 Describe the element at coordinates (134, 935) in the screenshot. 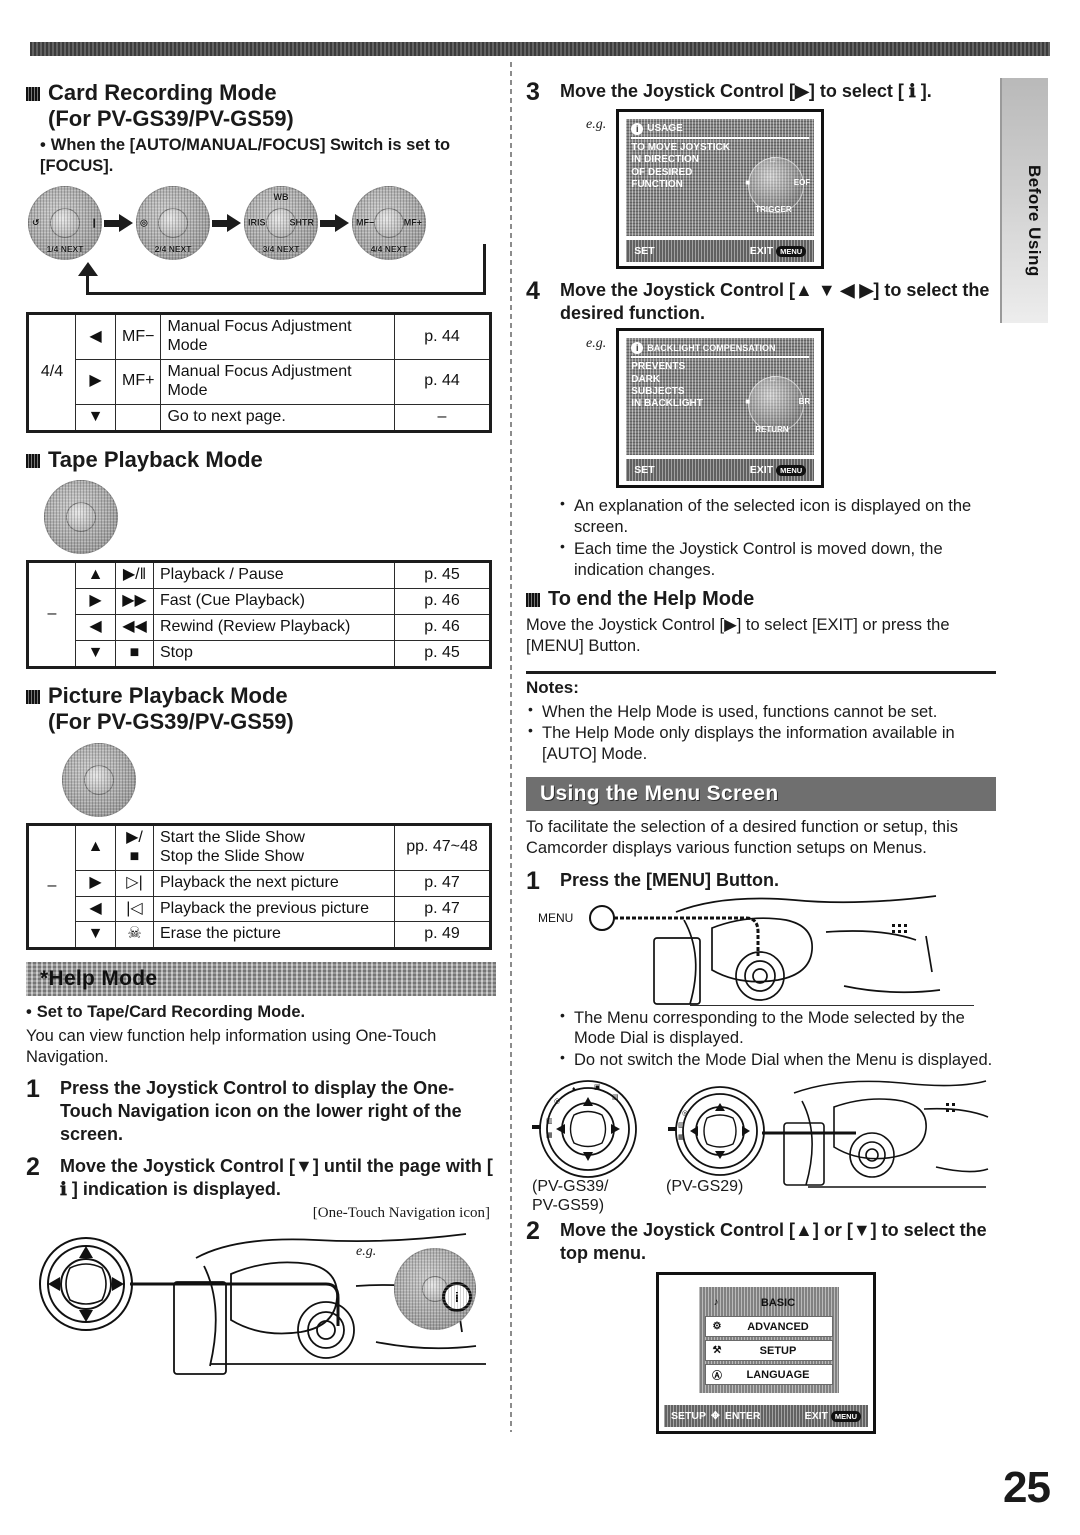

I see `icon-cell: ☠` at that location.